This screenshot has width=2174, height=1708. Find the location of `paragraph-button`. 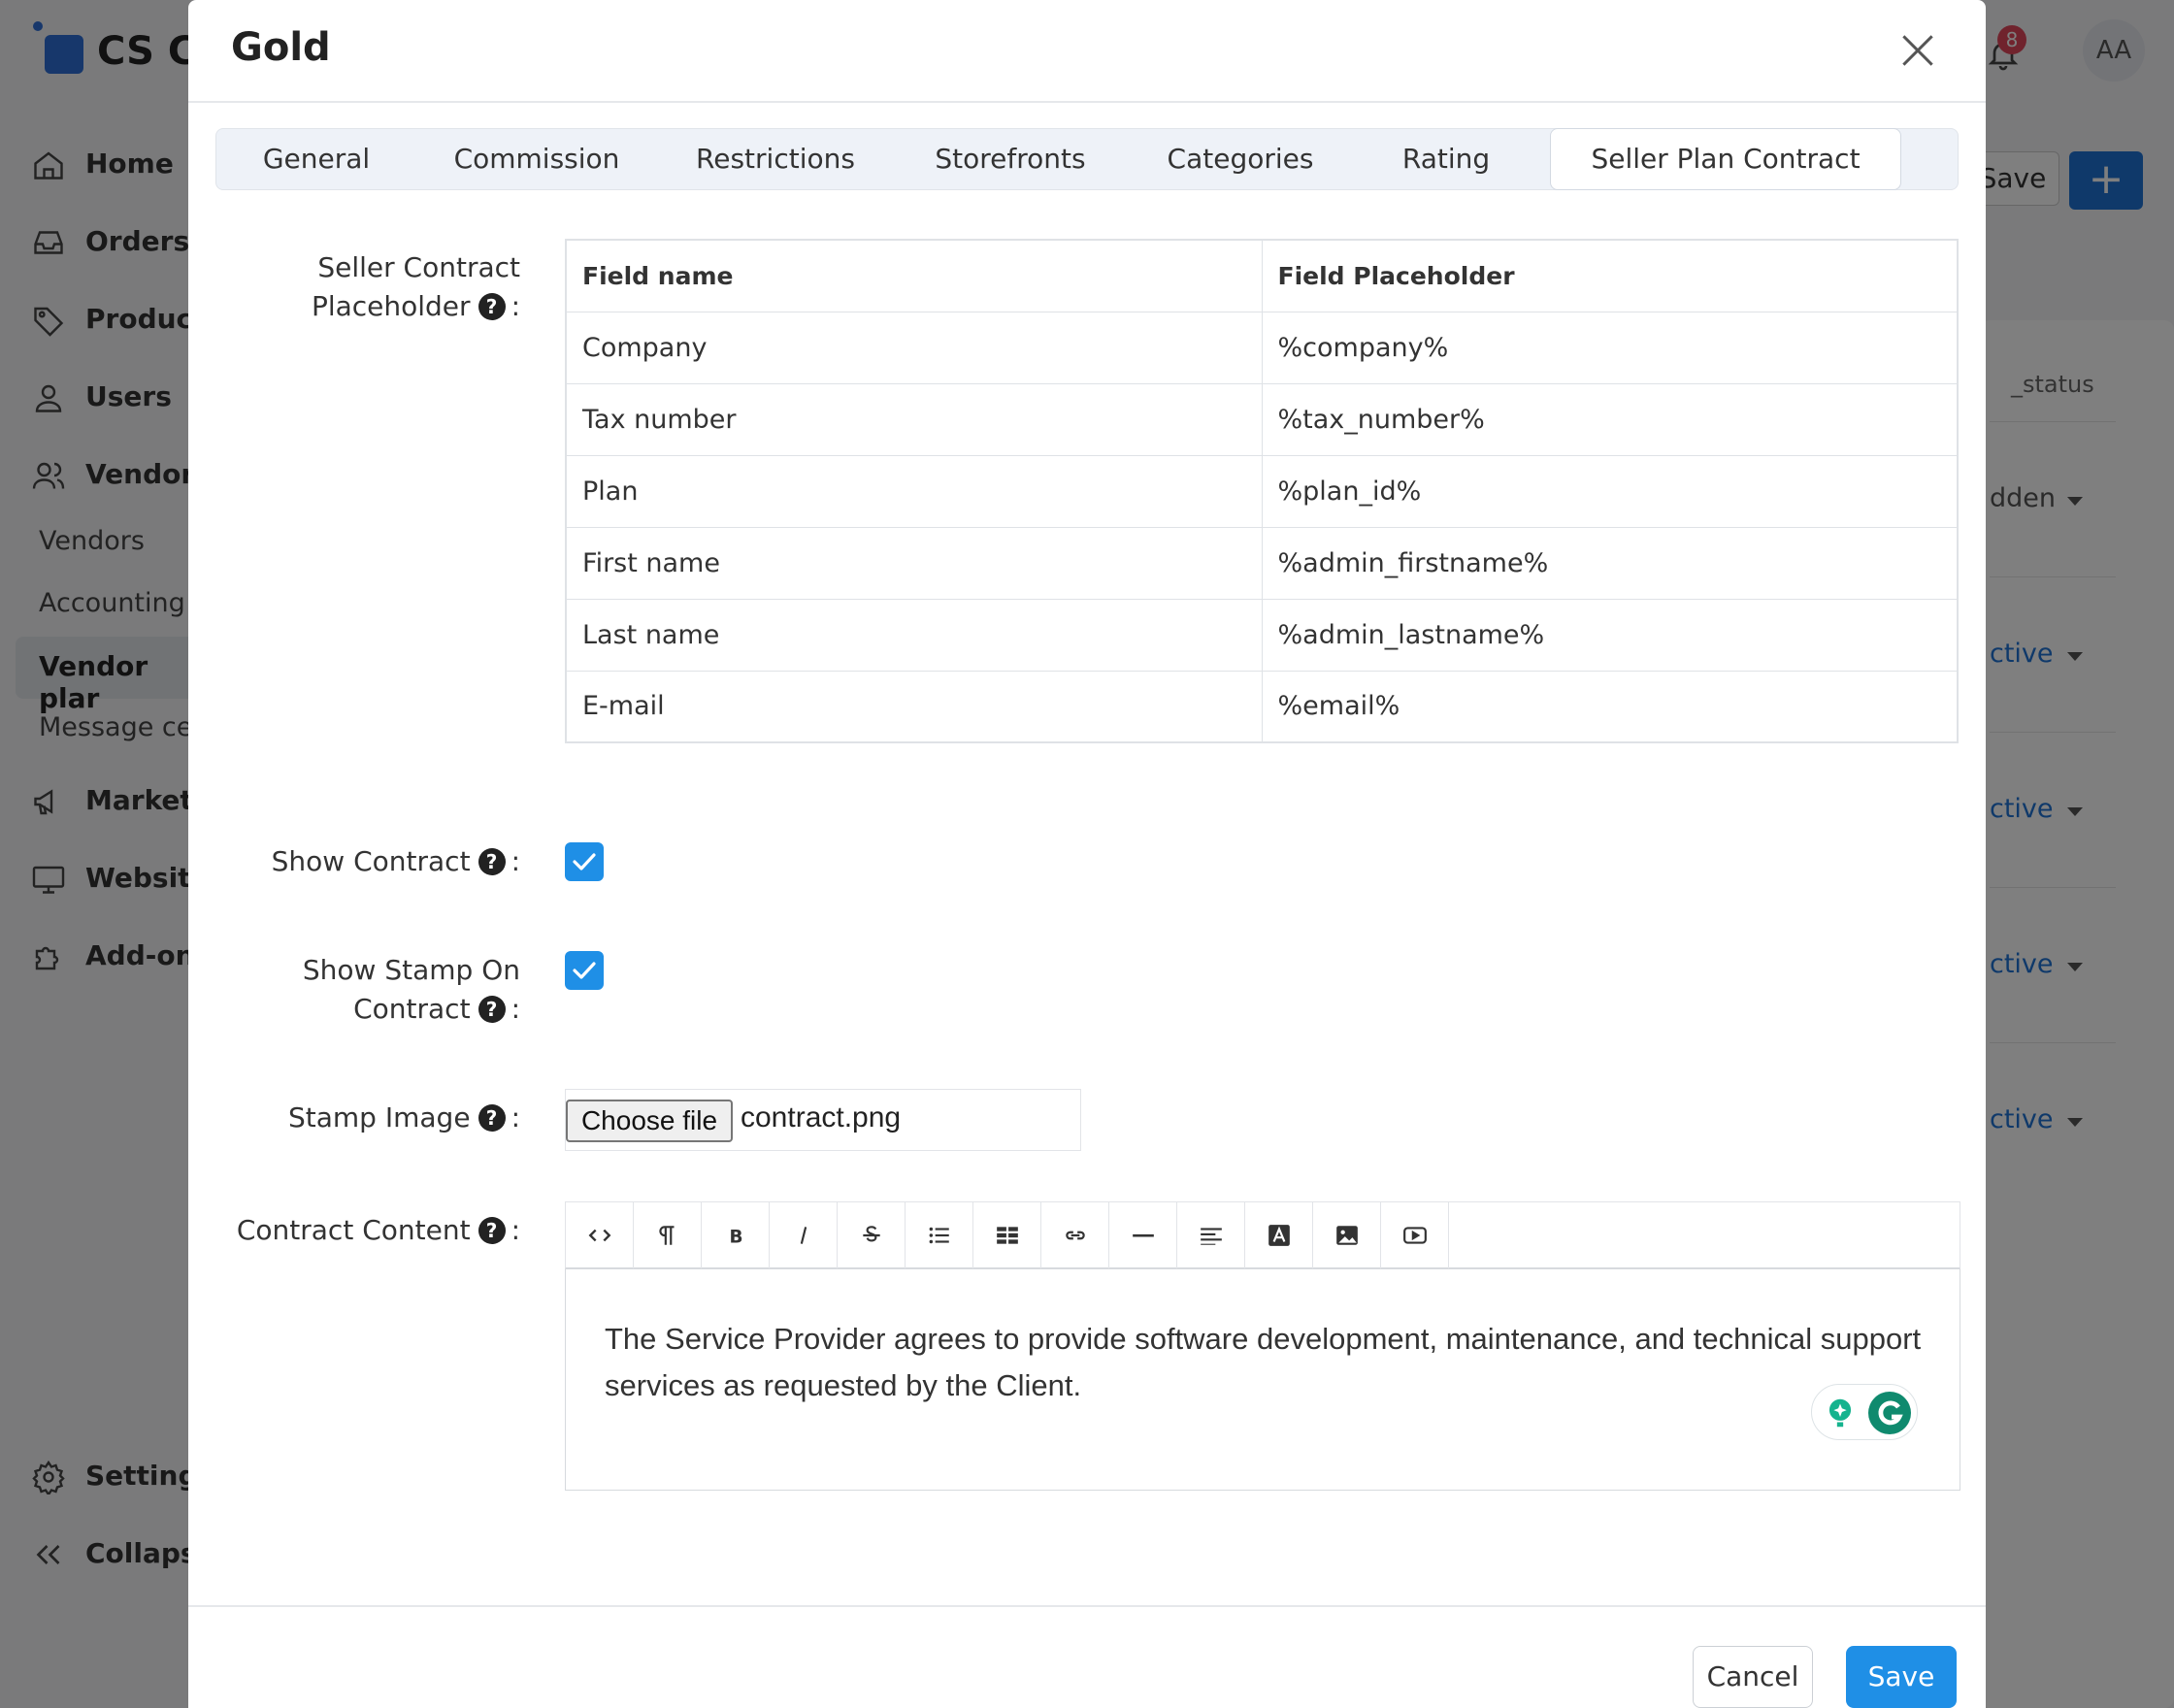

paragraph-button is located at coordinates (668, 1235).